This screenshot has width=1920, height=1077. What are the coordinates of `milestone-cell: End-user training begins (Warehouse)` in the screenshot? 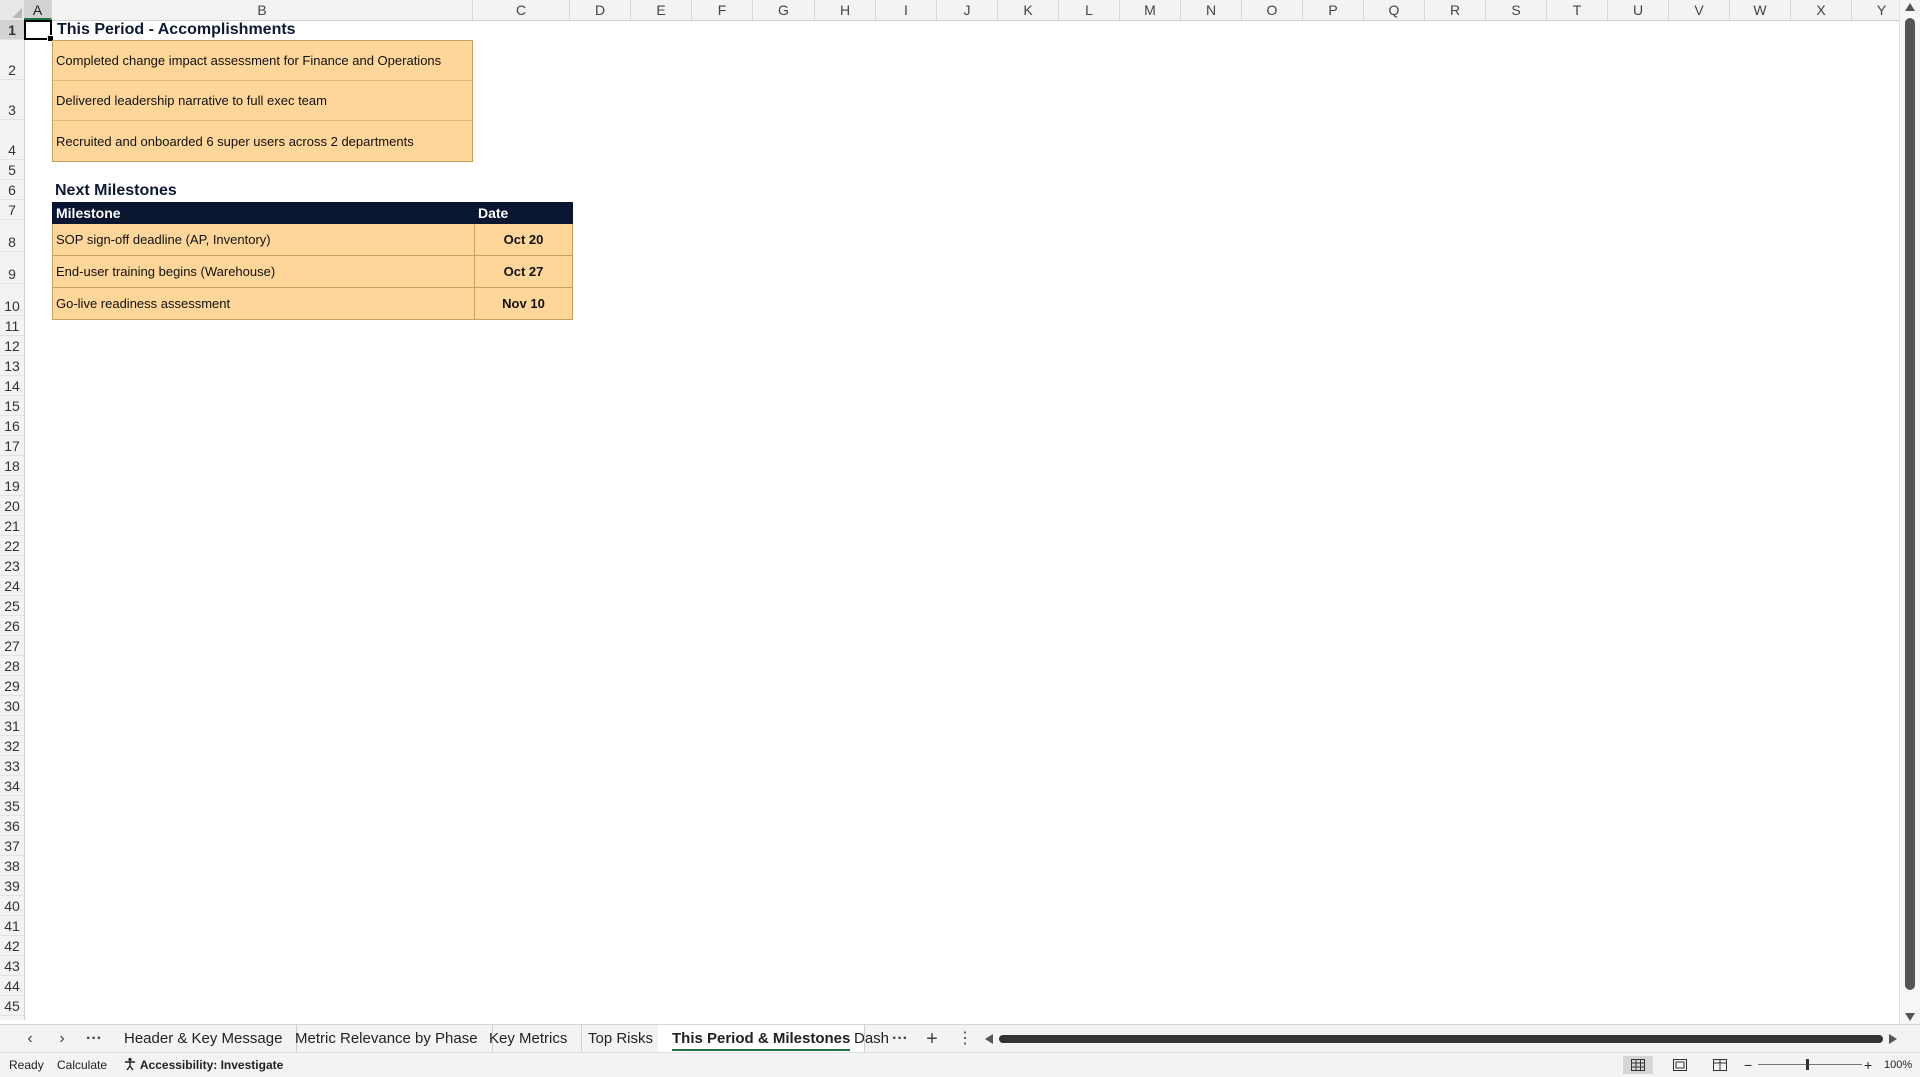 It's located at (263, 271).